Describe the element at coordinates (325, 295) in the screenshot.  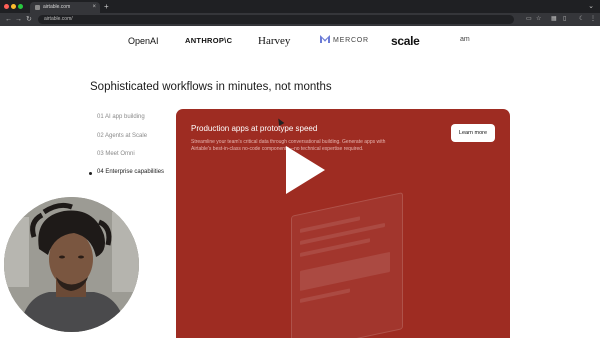
I see `preview-row` at that location.